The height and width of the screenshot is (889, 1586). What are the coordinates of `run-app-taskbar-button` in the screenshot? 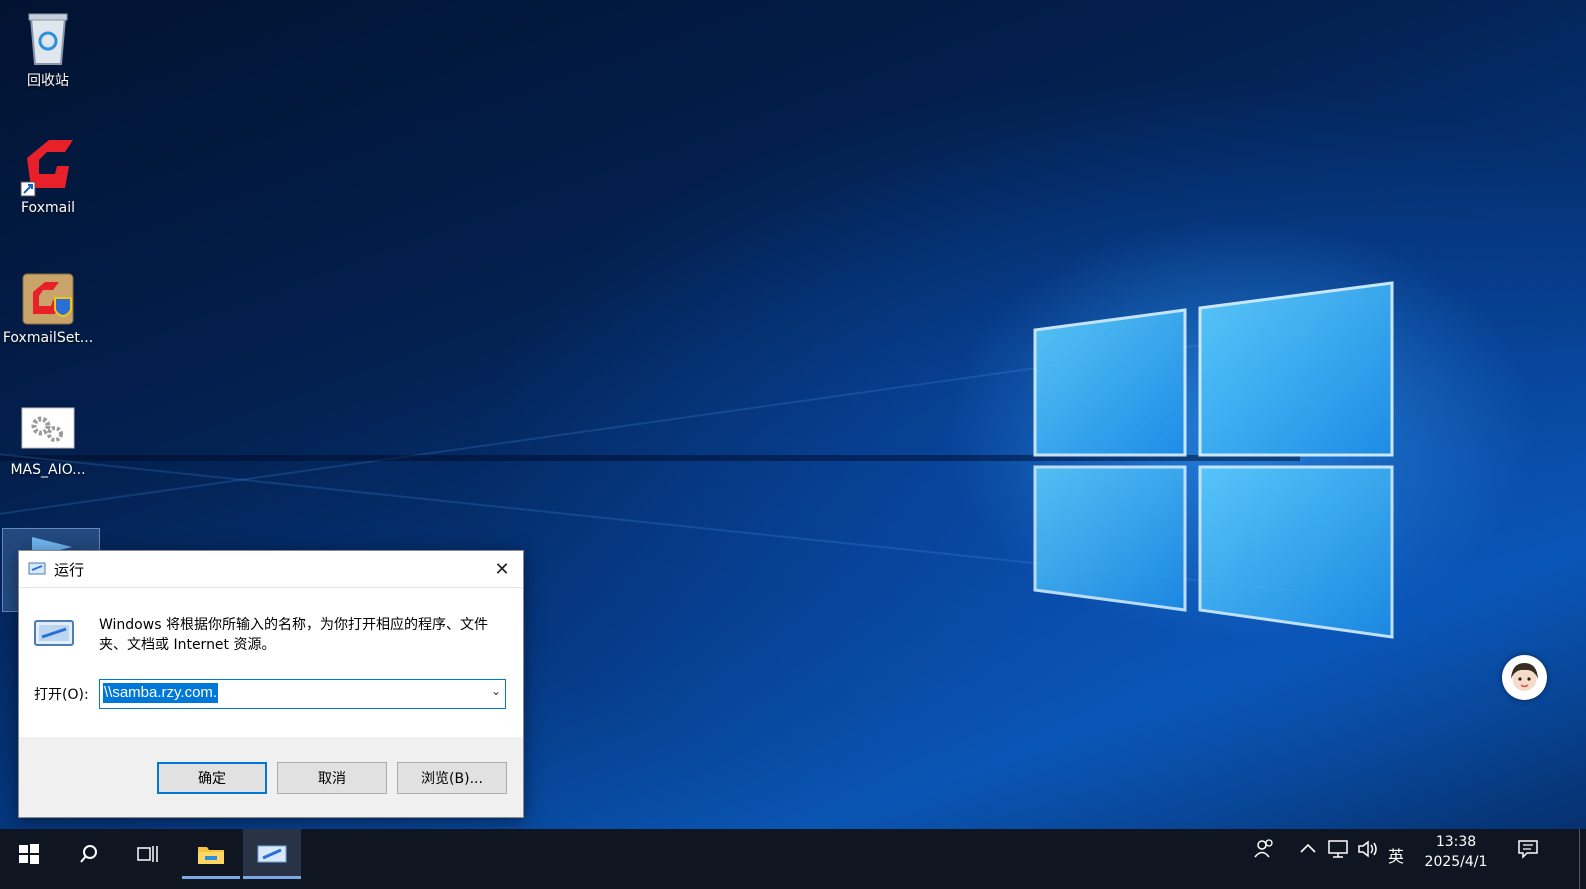 It's located at (272, 854).